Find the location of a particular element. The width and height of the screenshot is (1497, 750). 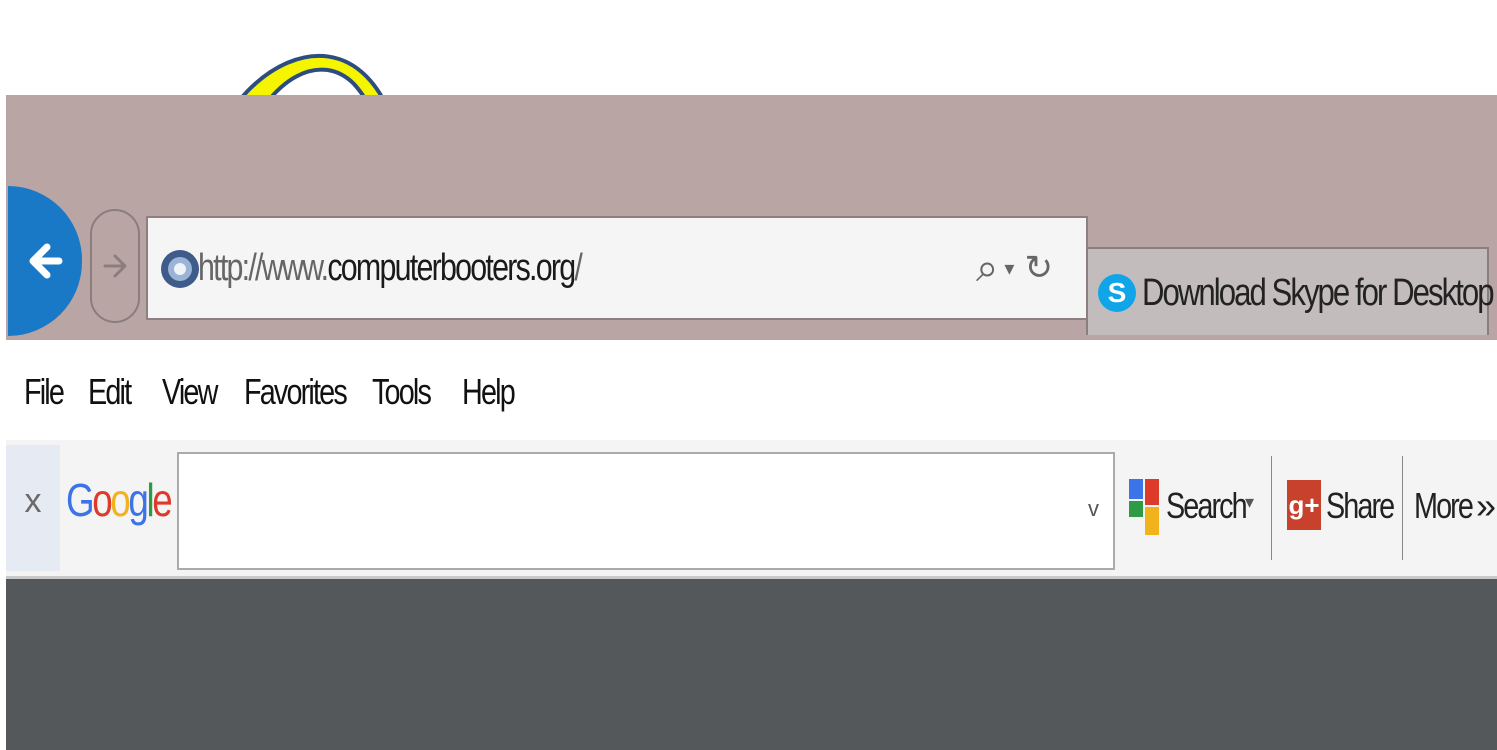

menu-tools: Tools is located at coordinates (402, 392).